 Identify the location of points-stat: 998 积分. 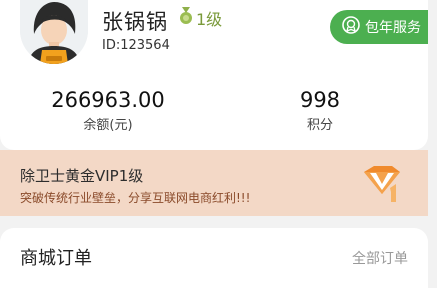
(320, 112).